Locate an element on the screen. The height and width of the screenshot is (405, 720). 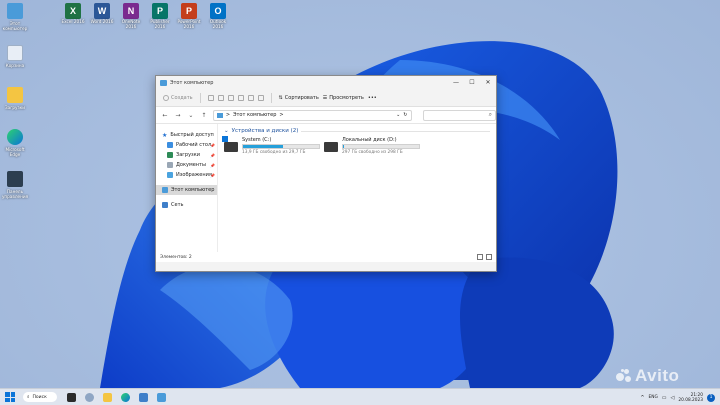
nav-item-label: Загрузки is located at coordinates (188, 155).